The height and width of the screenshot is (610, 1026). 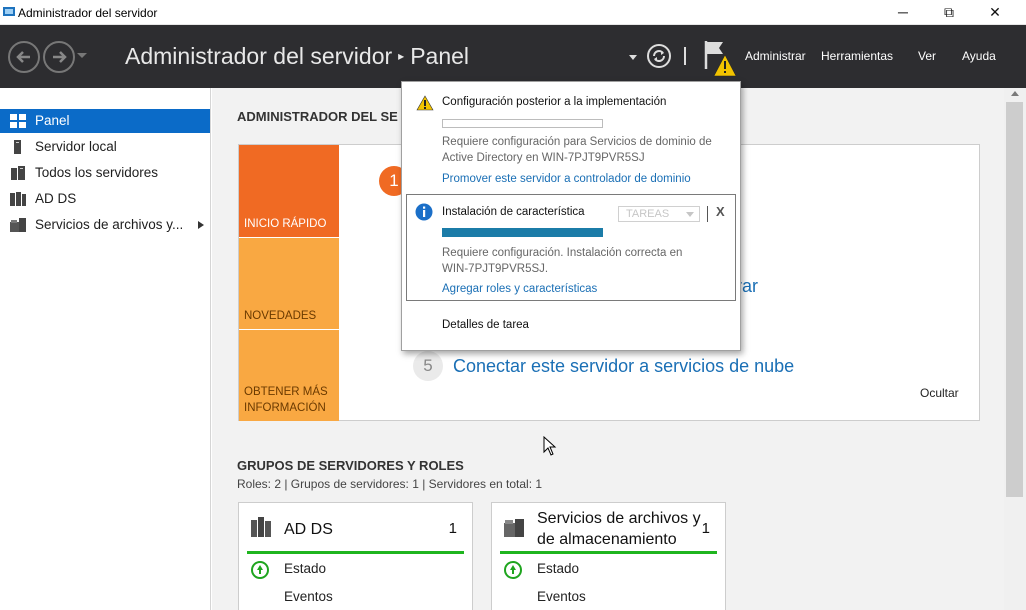 What do you see at coordinates (286, 400) in the screenshot?
I see `tile-label: OBTENER MÁS INFORMACIÓN` at bounding box center [286, 400].